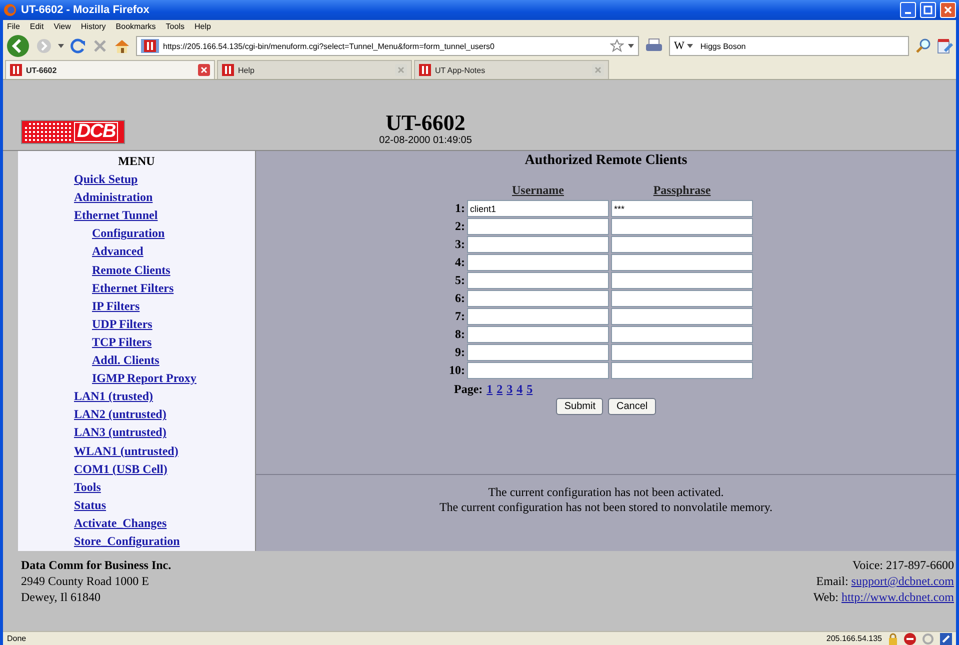 This screenshot has height=645, width=959. What do you see at coordinates (110, 69) in the screenshot?
I see `browser-tab: UT-6602` at bounding box center [110, 69].